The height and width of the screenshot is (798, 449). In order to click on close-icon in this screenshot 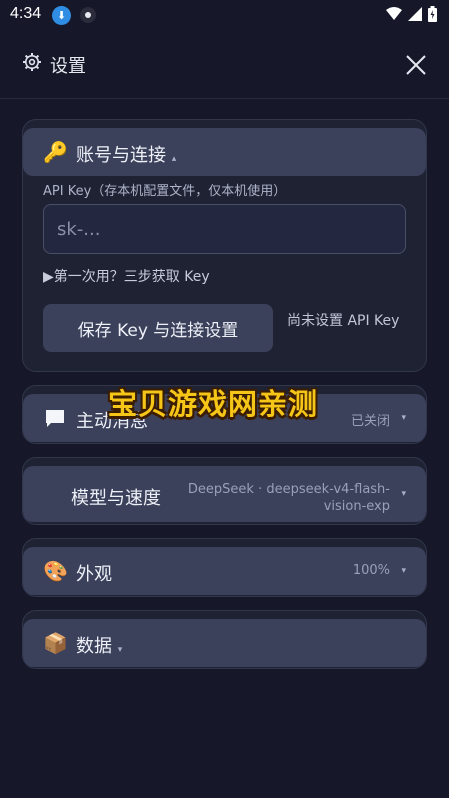, I will do `click(416, 65)`.